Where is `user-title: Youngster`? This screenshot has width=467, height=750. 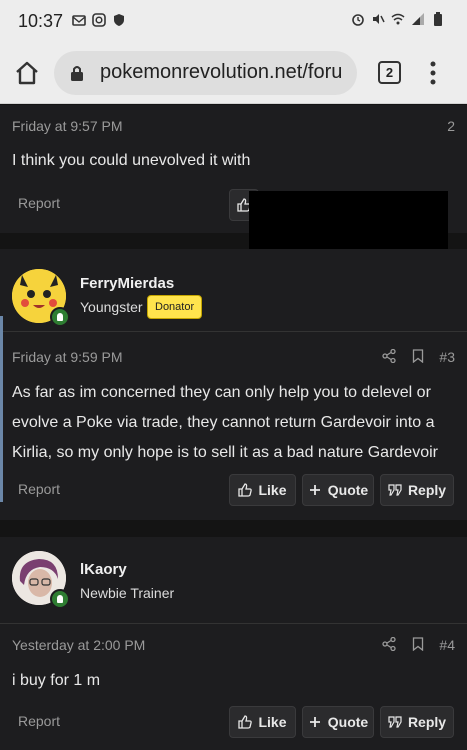
user-title: Youngster is located at coordinates (111, 307).